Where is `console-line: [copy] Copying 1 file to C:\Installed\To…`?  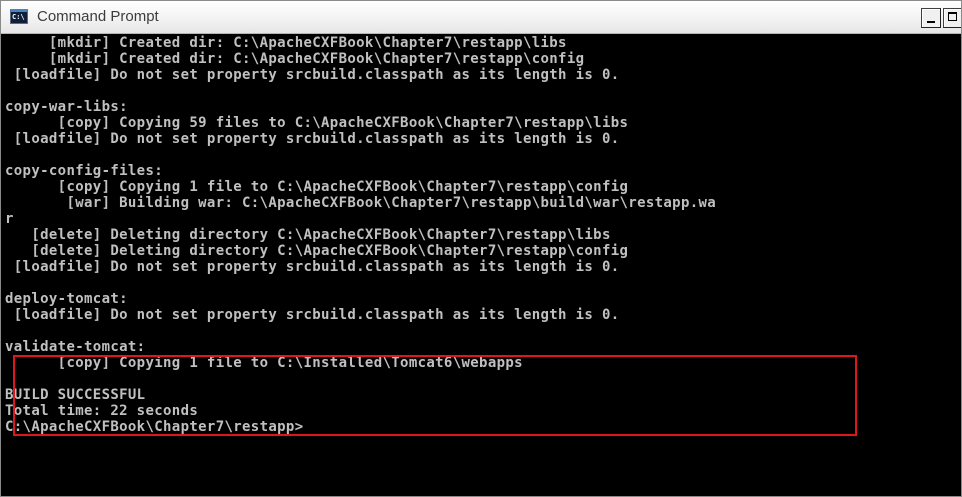 console-line: [copy] Copying 1 file to C:\Installed\To… is located at coordinates (264, 363).